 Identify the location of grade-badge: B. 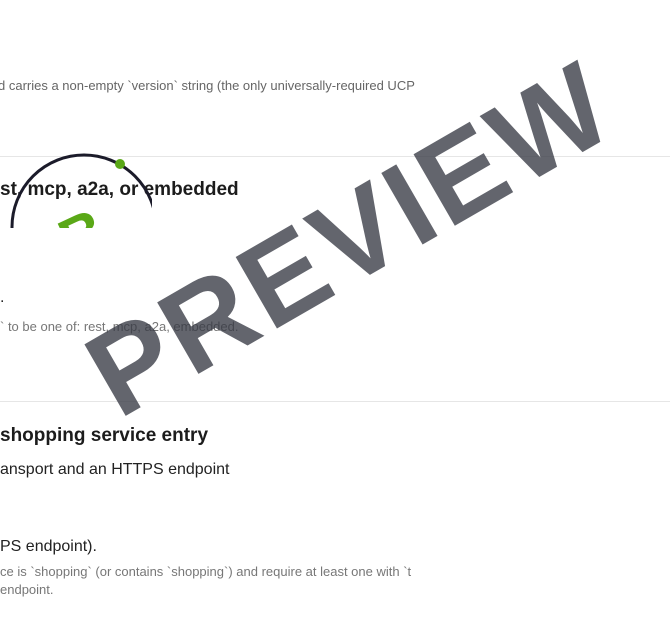
(80, 189).